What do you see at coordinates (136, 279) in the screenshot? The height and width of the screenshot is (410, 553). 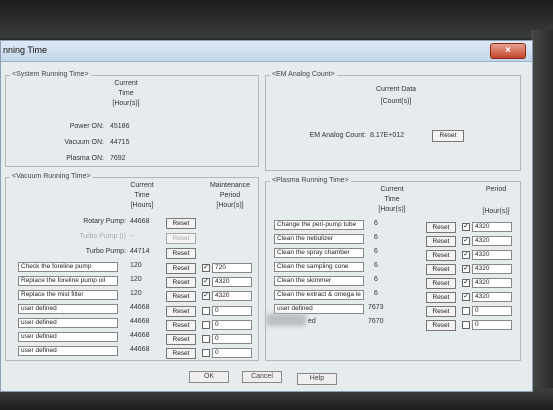 I see `vacuum-item-value: 120` at bounding box center [136, 279].